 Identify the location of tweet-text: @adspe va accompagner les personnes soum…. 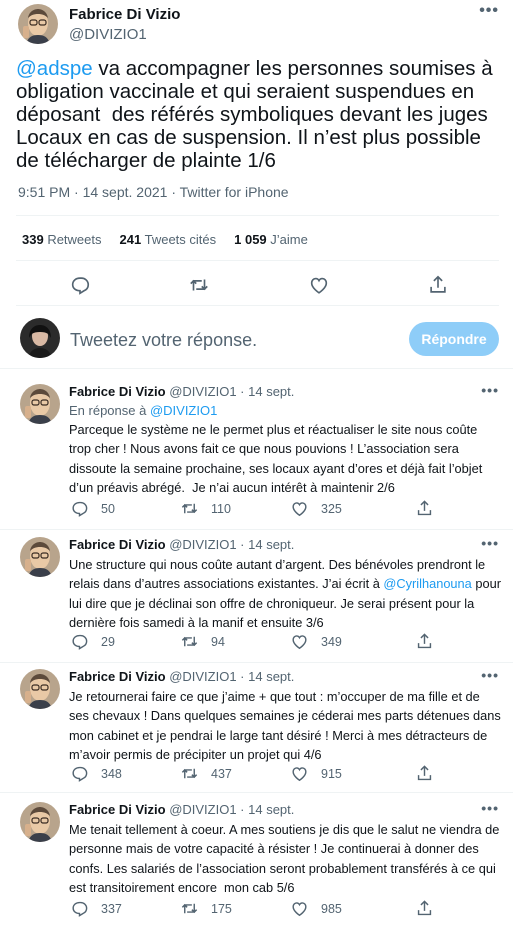
(257, 114).